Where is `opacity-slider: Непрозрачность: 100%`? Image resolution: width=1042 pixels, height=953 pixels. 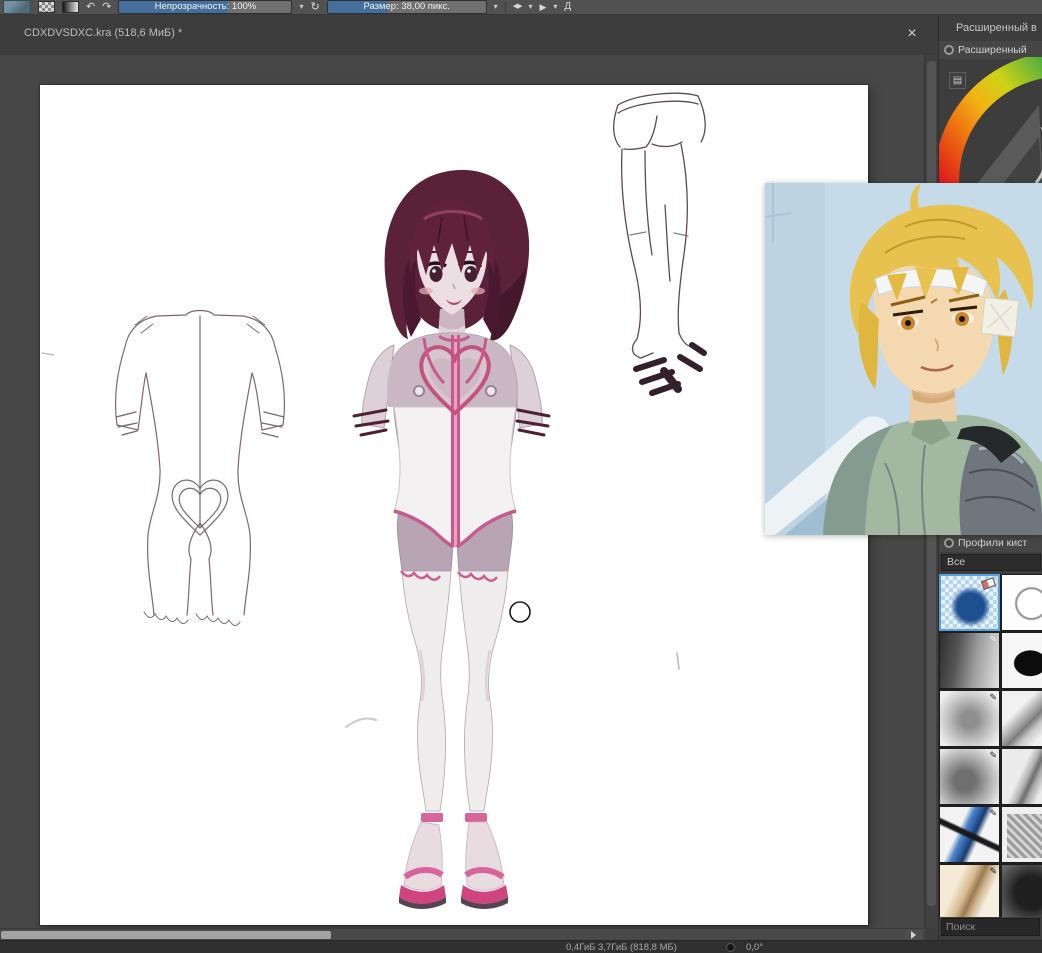
opacity-slider: Непрозрачность: 100% is located at coordinates (205, 7).